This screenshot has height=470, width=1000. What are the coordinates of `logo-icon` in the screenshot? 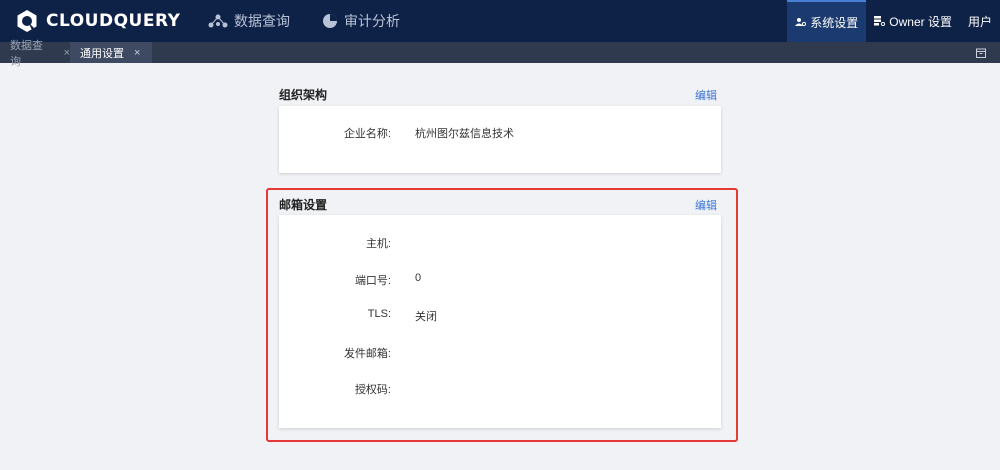 It's located at (27, 21).